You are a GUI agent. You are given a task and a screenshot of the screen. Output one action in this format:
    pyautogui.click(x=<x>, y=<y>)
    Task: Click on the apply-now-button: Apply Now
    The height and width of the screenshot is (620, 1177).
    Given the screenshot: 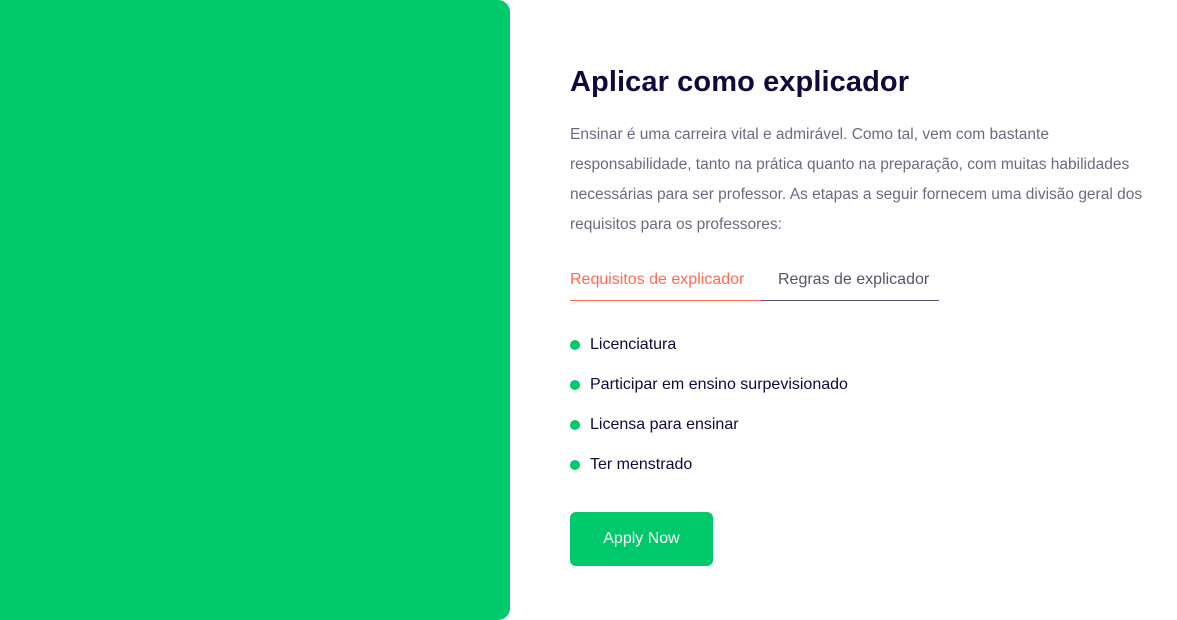 What is the action you would take?
    pyautogui.click(x=641, y=539)
    